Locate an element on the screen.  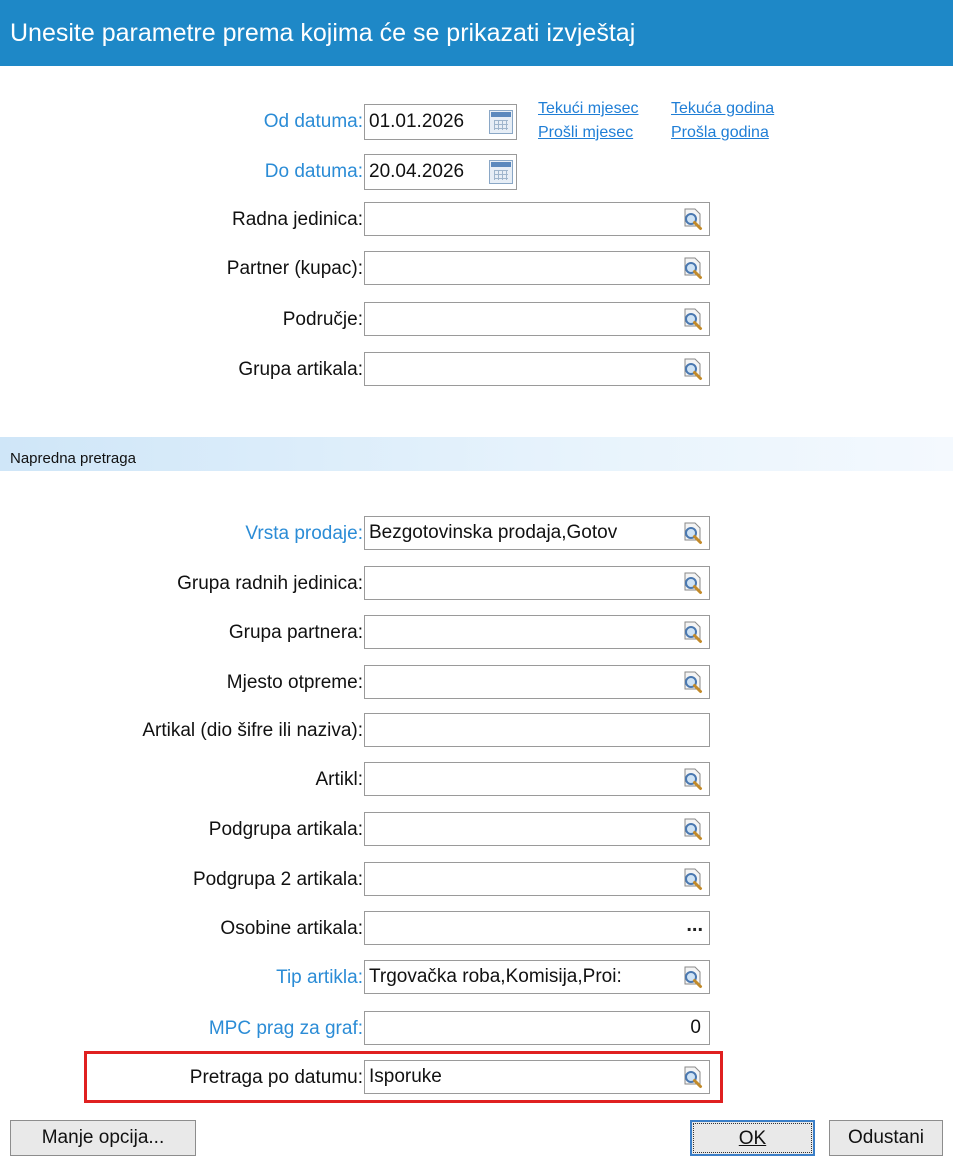
field-row-podgrupa2-artikala: Podgrupa 2 artikala: is located at coordinates (476, 880).